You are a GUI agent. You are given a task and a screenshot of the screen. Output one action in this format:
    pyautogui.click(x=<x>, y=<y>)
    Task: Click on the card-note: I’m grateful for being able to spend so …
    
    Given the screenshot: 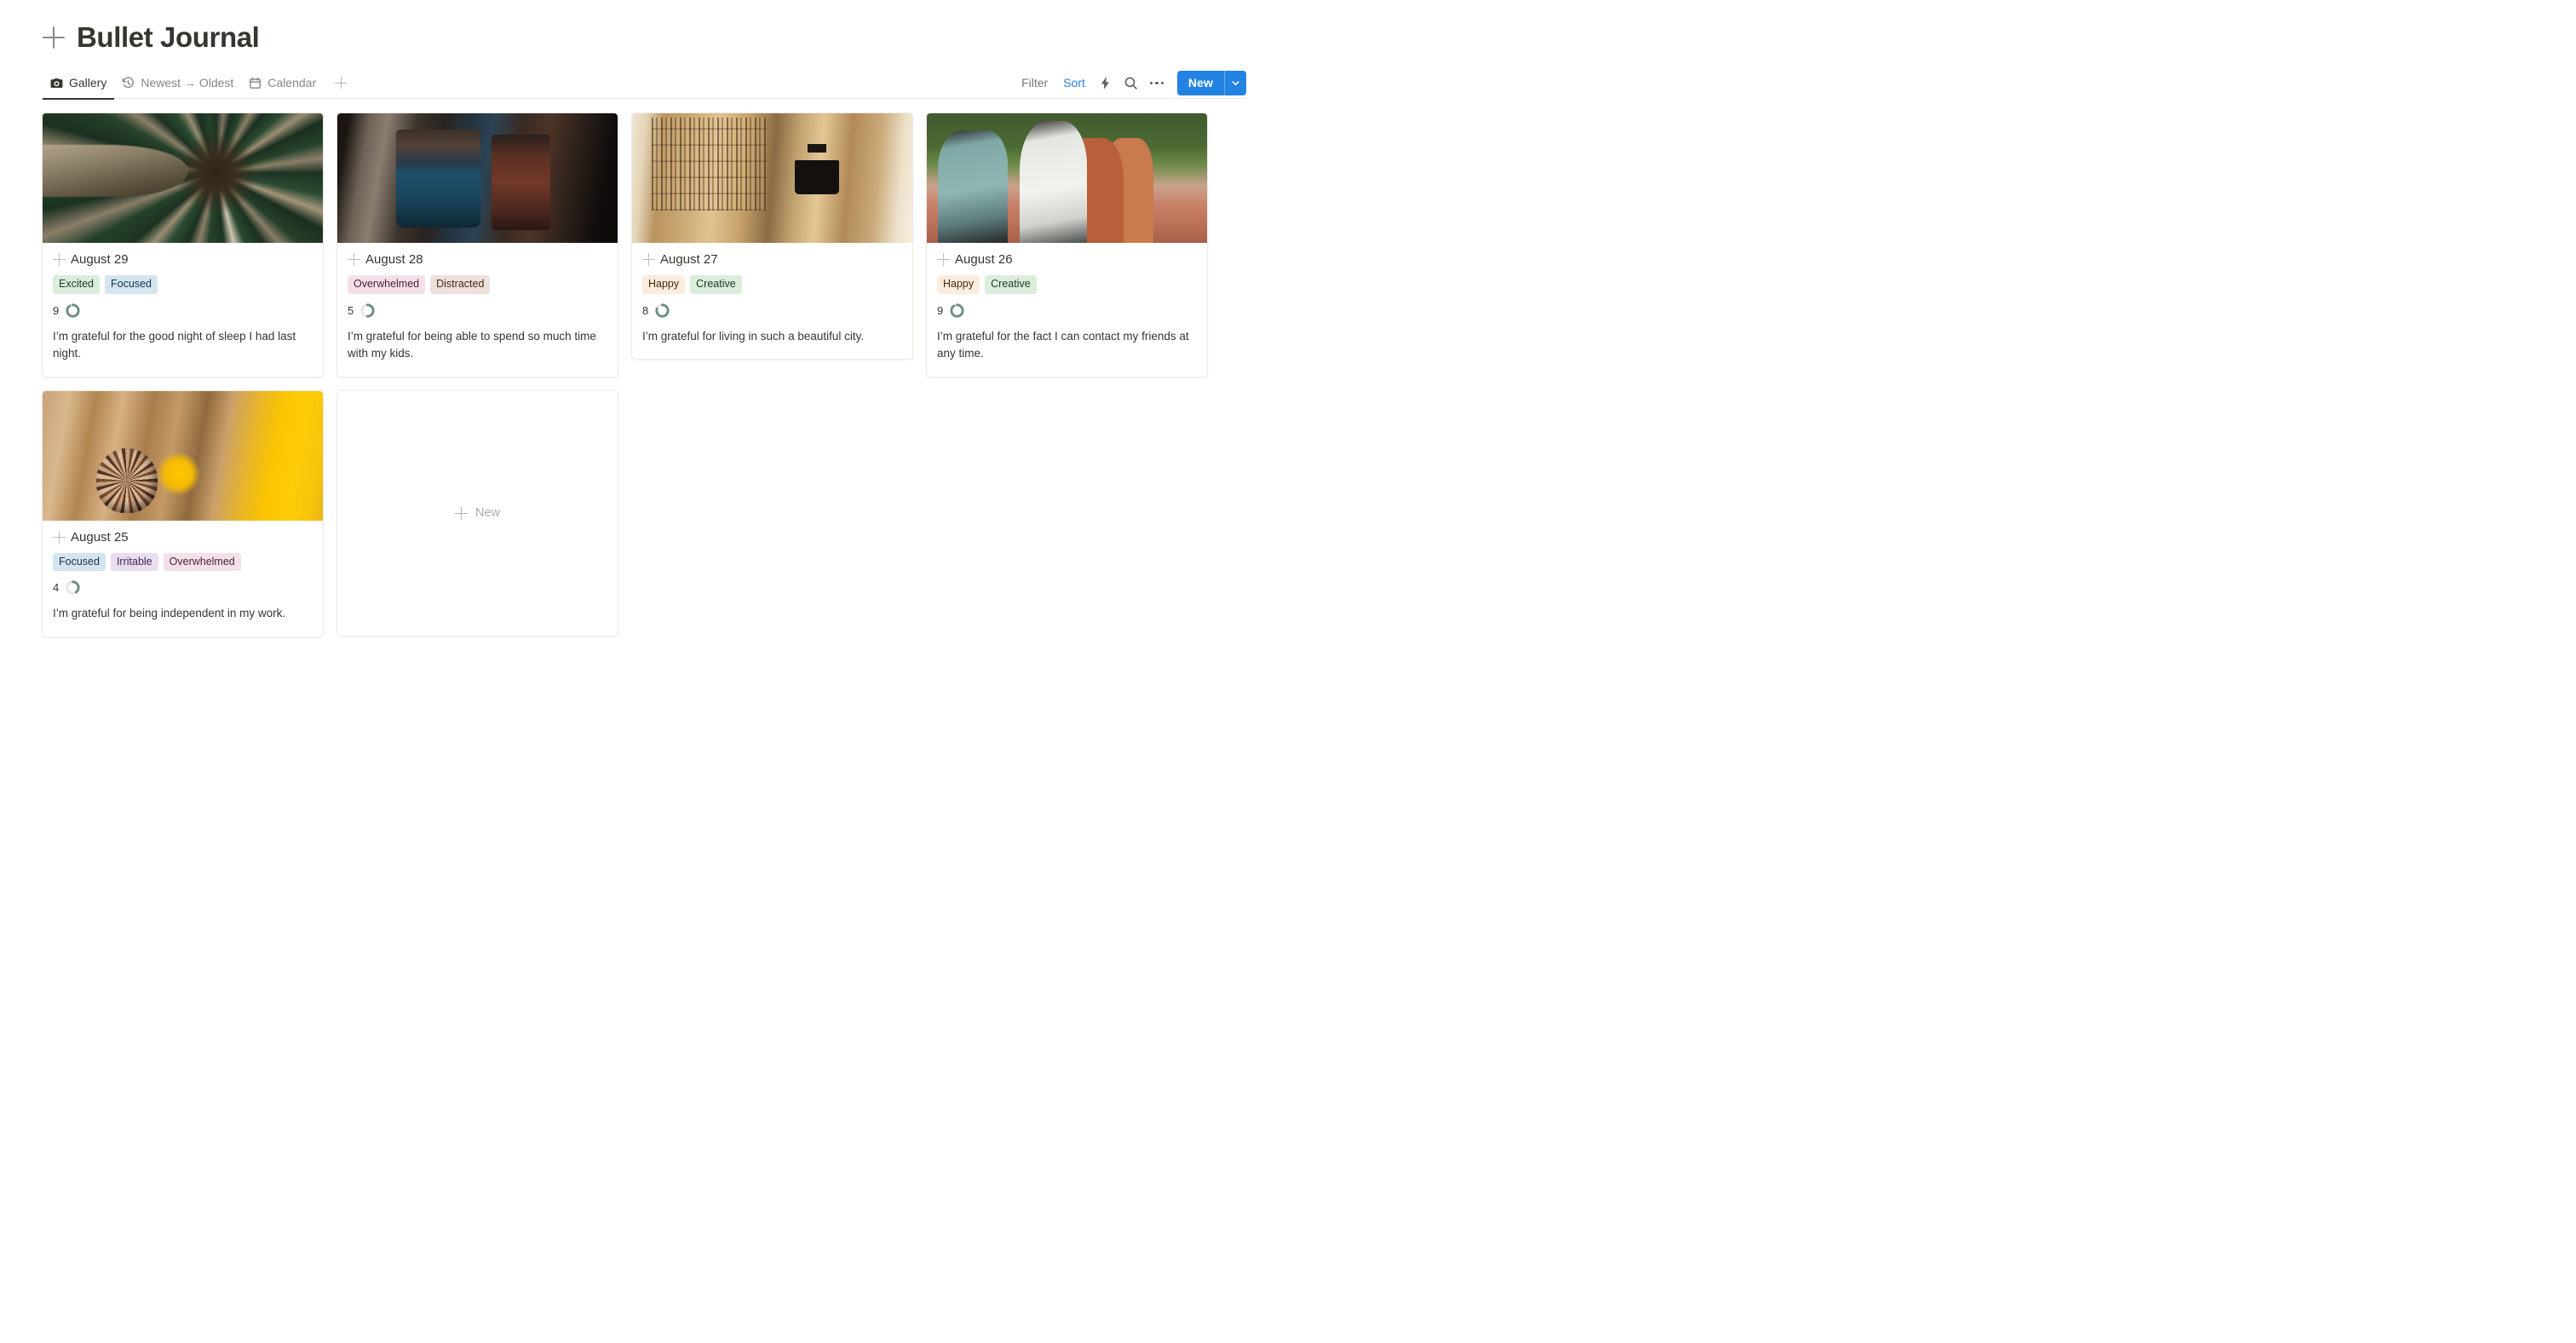 What is the action you would take?
    pyautogui.click(x=472, y=344)
    